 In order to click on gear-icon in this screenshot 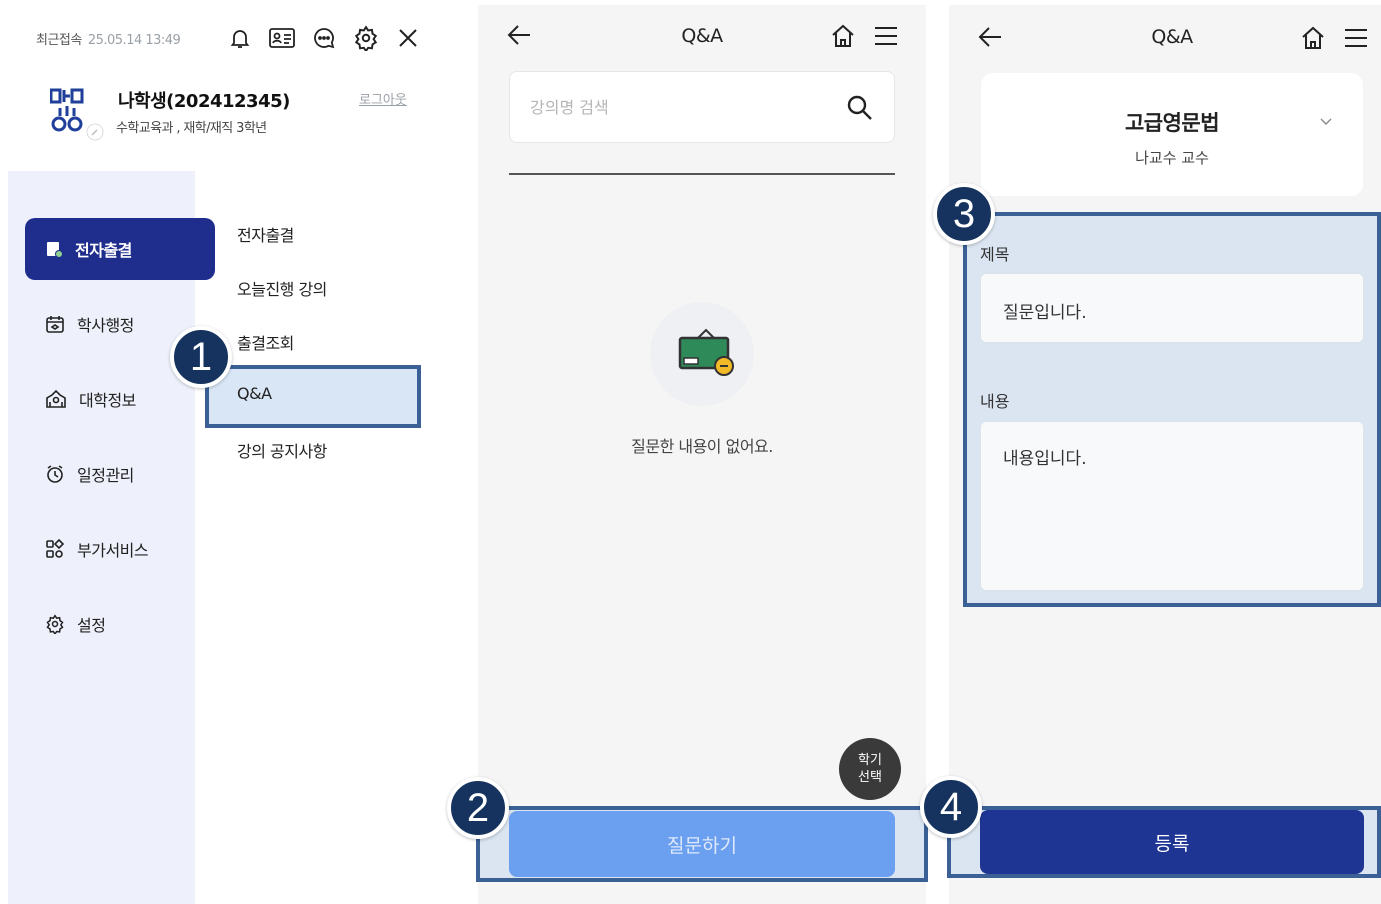, I will do `click(366, 38)`.